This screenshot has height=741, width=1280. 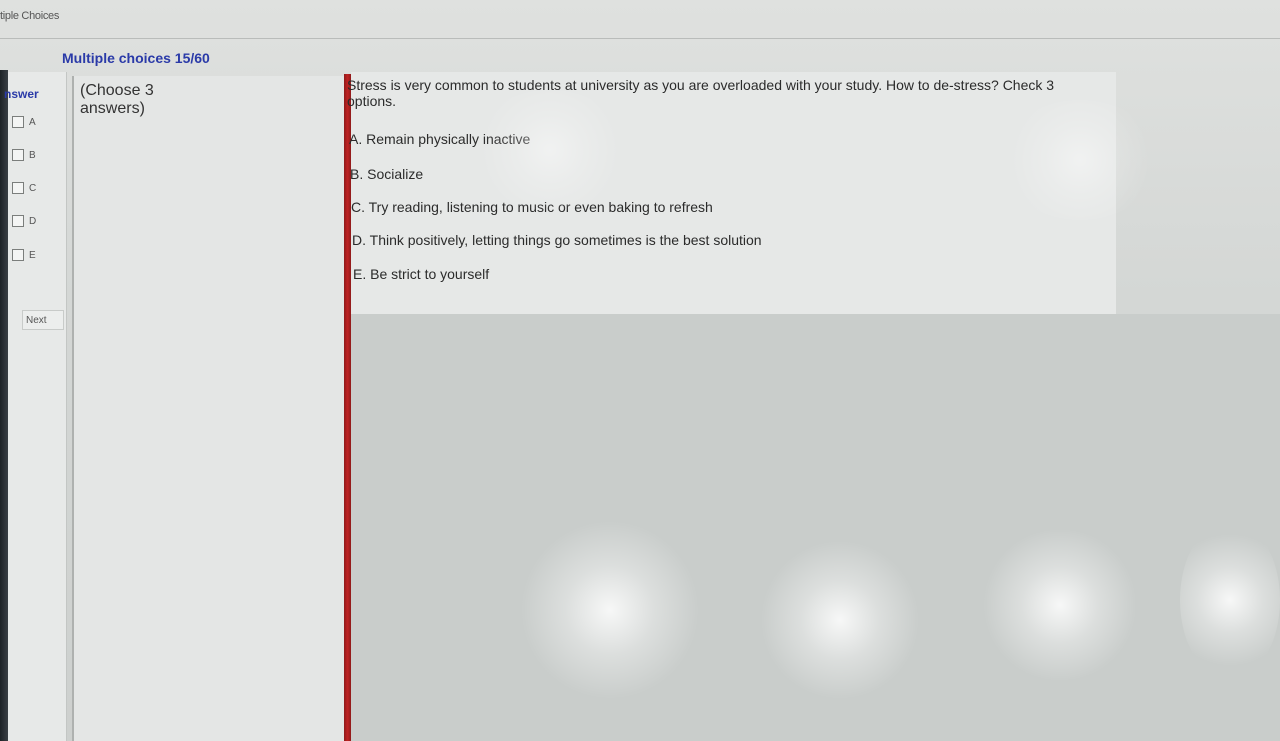 What do you see at coordinates (440, 139) in the screenshot?
I see `choice-a: A. Remain physically inactive` at bounding box center [440, 139].